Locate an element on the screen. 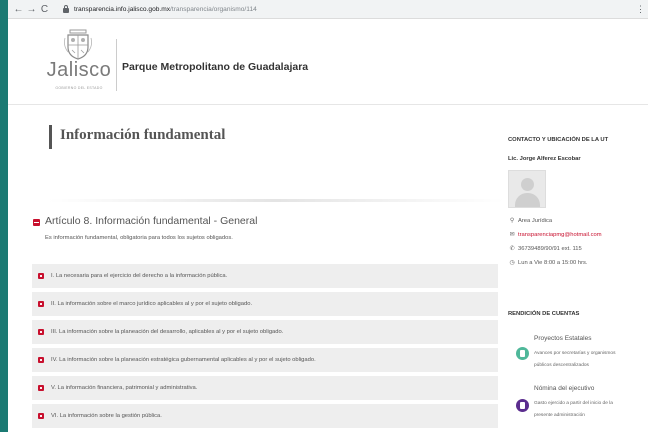  url-domain: transparencia.info.jalisco.gob.mx is located at coordinates (122, 9).